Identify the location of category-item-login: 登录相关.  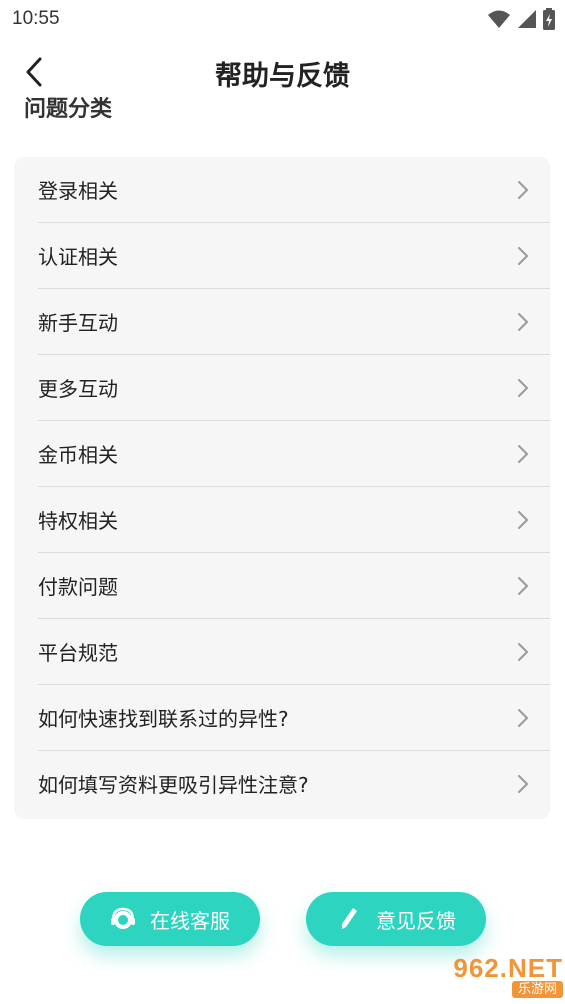
(294, 190).